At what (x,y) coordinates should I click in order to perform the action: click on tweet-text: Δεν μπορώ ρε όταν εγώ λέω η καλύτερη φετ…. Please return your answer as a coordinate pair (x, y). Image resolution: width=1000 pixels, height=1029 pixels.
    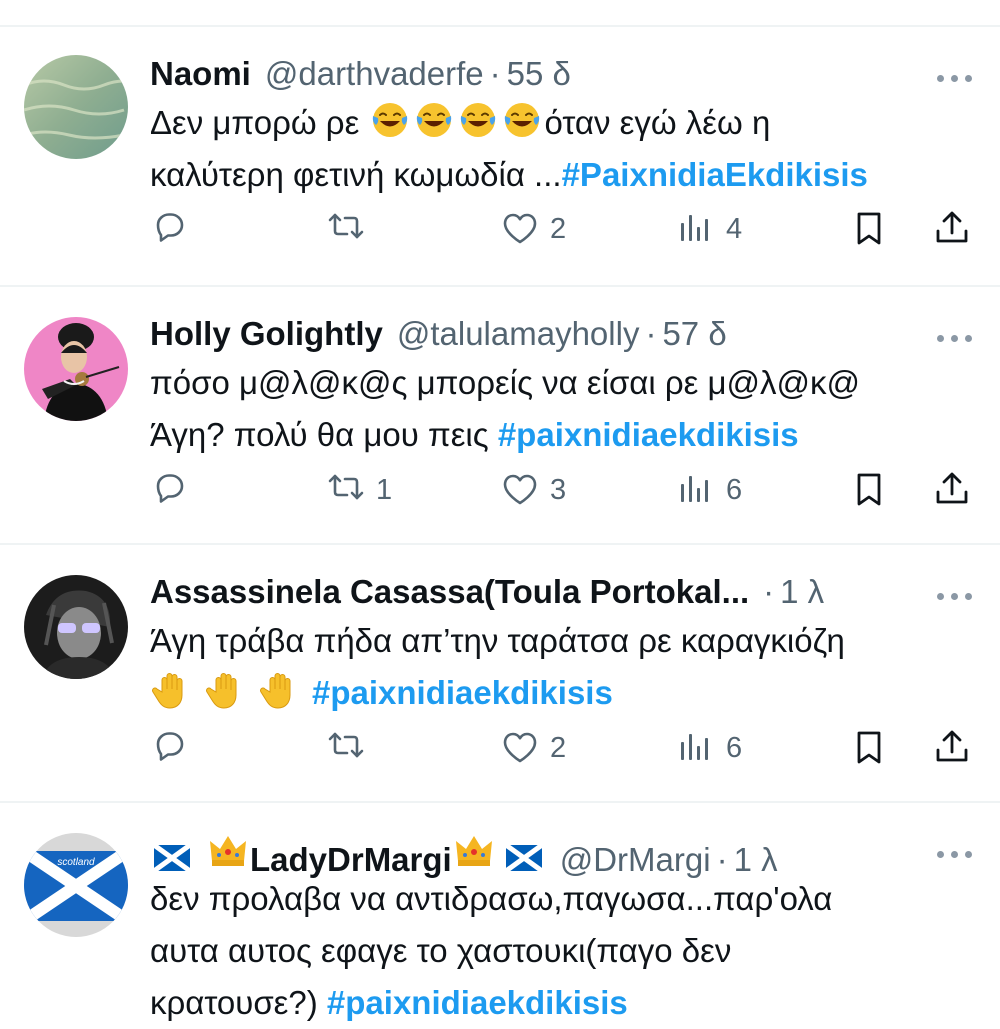
    Looking at the image, I should click on (560, 149).